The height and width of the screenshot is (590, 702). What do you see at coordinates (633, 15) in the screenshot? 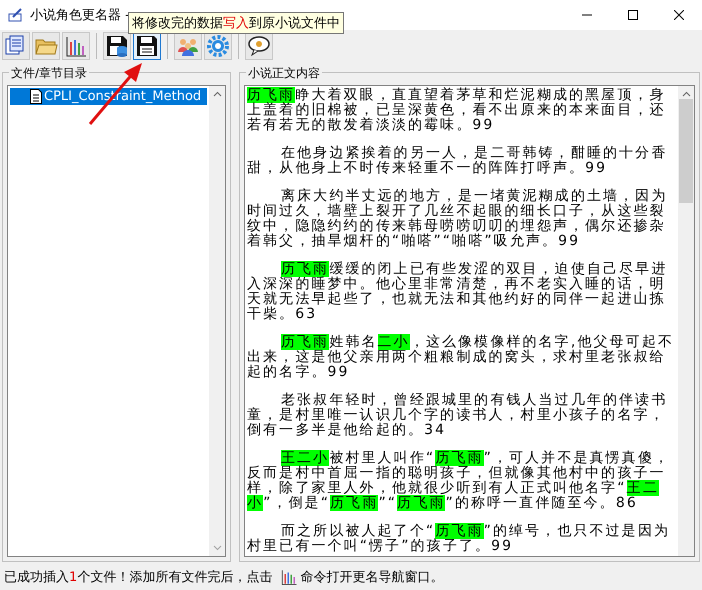
I see `maximize-icon` at bounding box center [633, 15].